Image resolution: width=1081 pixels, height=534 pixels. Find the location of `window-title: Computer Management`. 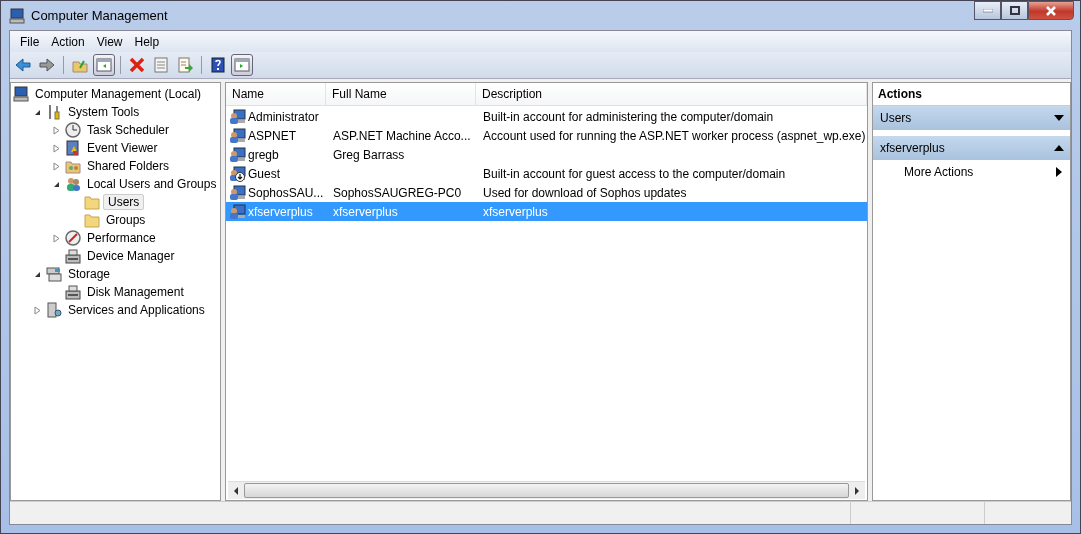

window-title: Computer Management is located at coordinates (99, 15).